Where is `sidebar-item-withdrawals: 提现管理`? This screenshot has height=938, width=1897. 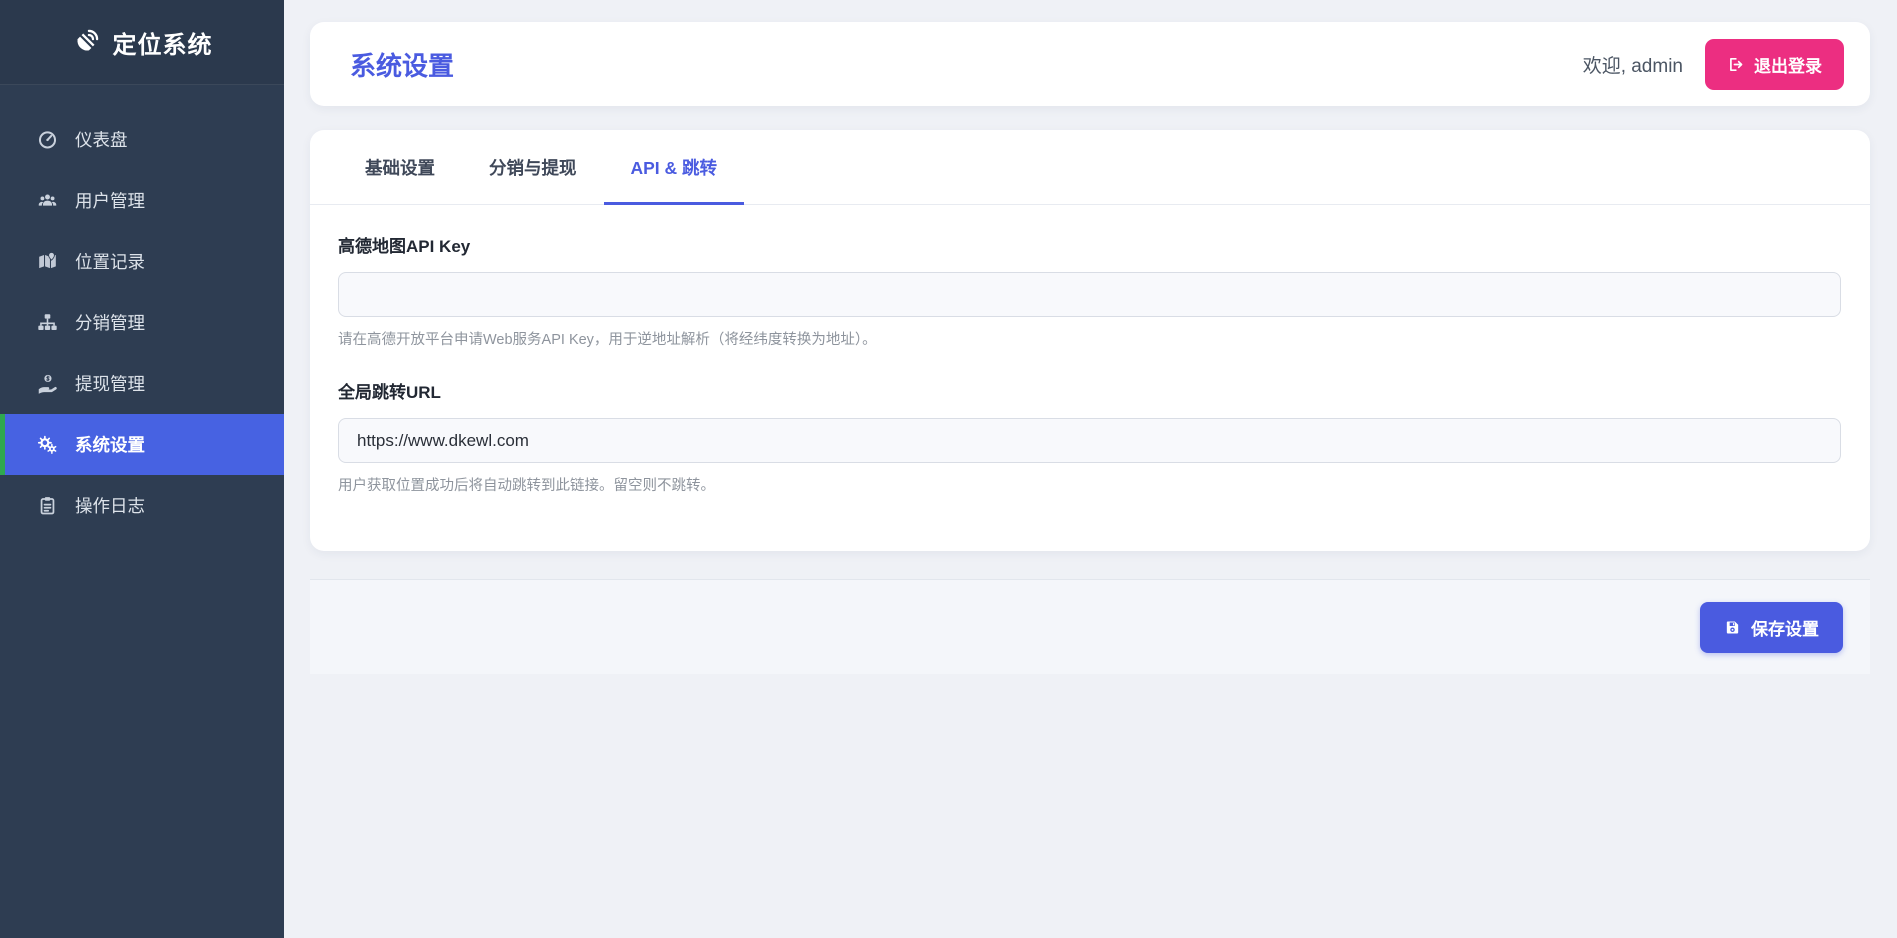 sidebar-item-withdrawals: 提现管理 is located at coordinates (142, 383).